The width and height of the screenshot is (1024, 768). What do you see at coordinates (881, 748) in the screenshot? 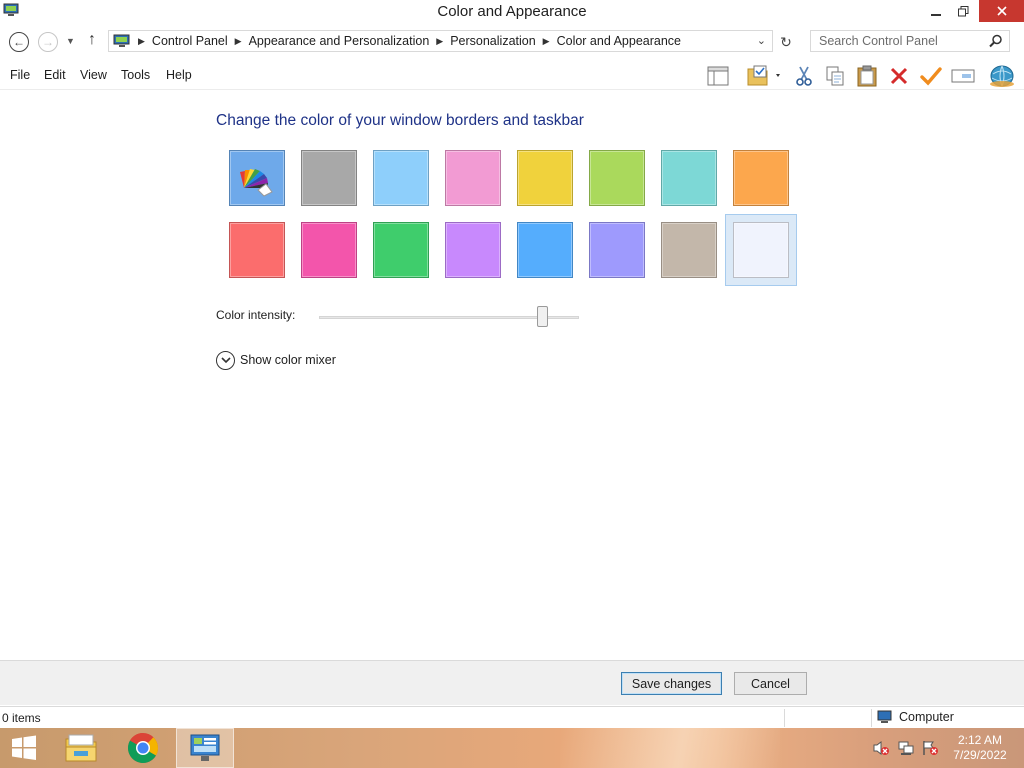
I see `volume-muted-icon` at bounding box center [881, 748].